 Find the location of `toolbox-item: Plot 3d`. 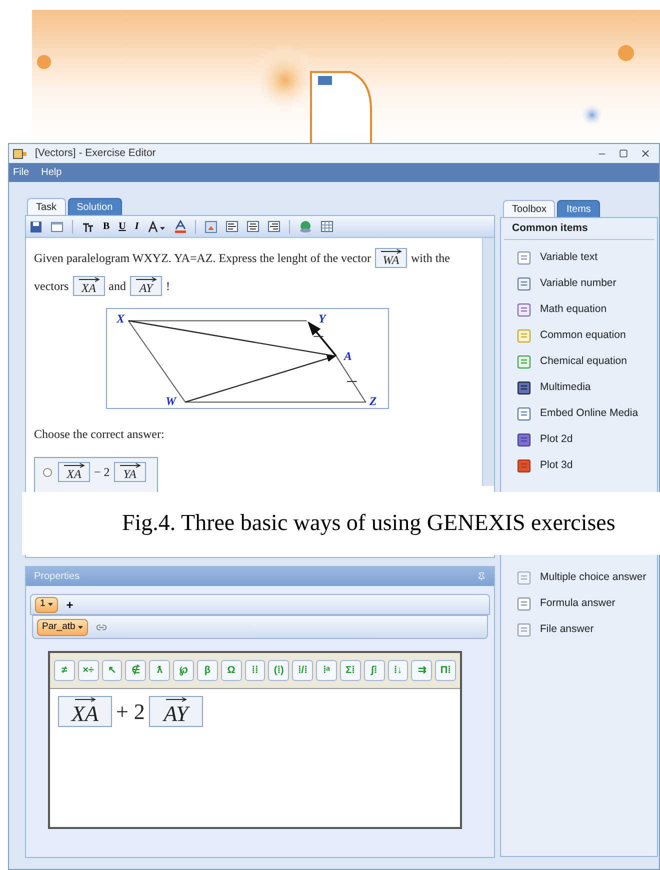

toolbox-item: Plot 3d is located at coordinates (556, 466).